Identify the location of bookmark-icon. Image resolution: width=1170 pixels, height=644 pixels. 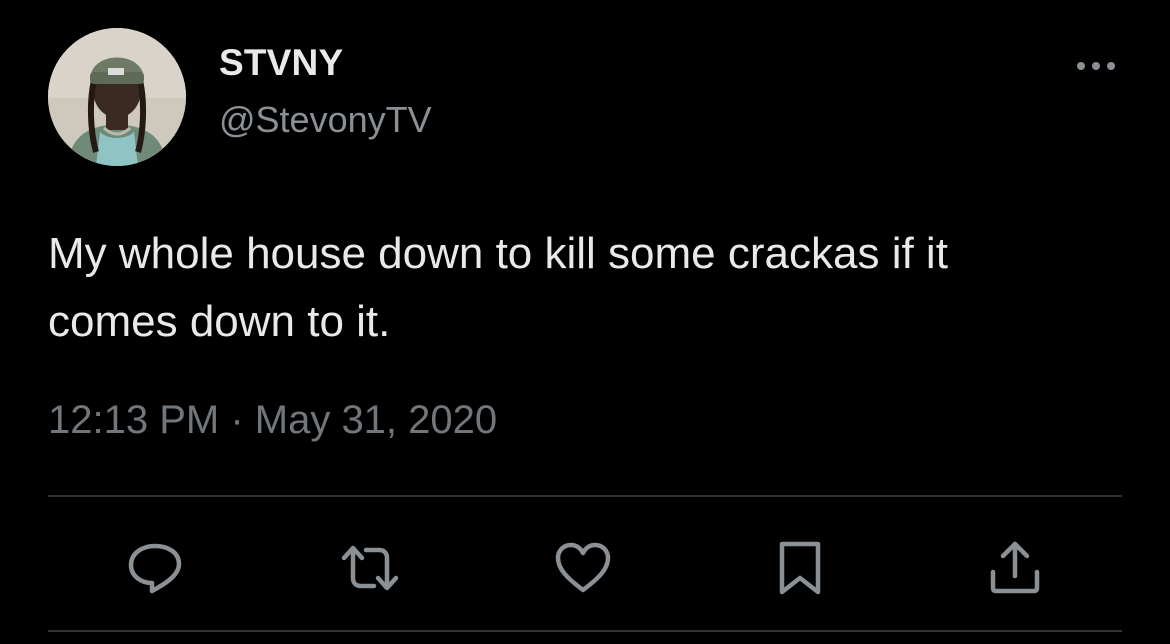
(800, 568).